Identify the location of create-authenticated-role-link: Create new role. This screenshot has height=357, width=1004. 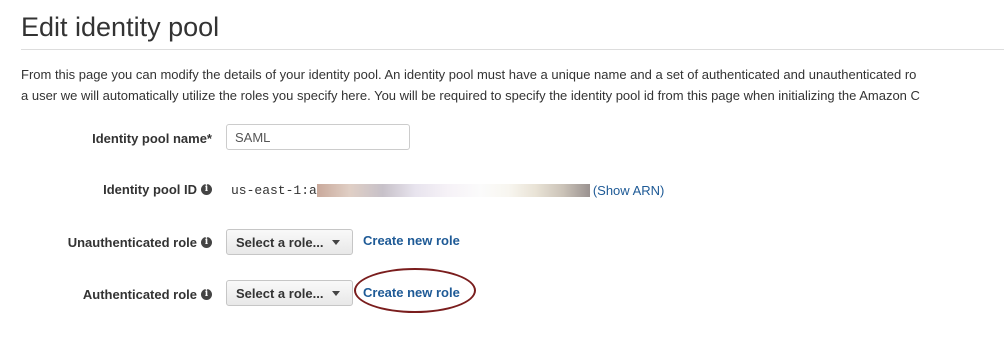
(411, 292).